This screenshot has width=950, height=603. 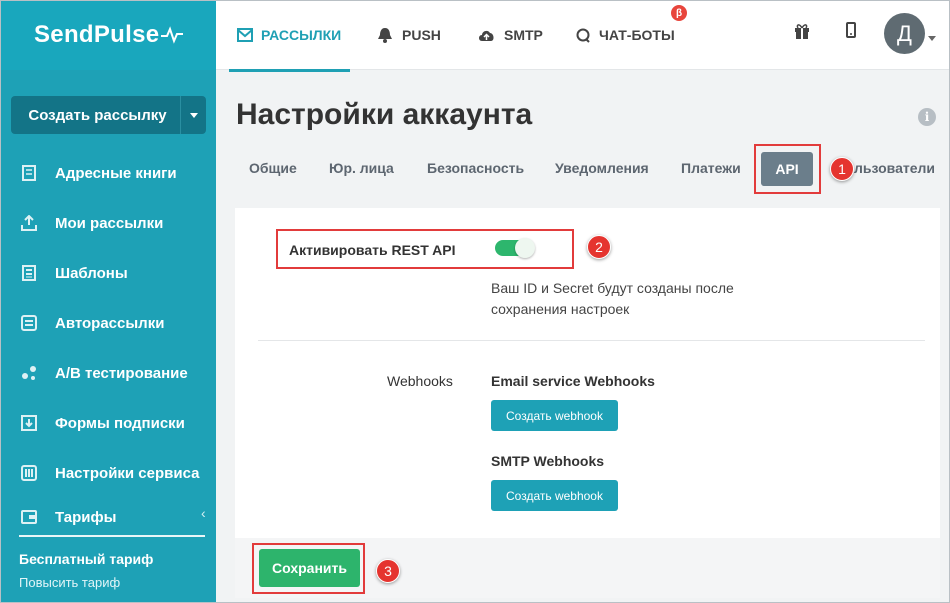 I want to click on tab-security: Безопасность, so click(x=475, y=168).